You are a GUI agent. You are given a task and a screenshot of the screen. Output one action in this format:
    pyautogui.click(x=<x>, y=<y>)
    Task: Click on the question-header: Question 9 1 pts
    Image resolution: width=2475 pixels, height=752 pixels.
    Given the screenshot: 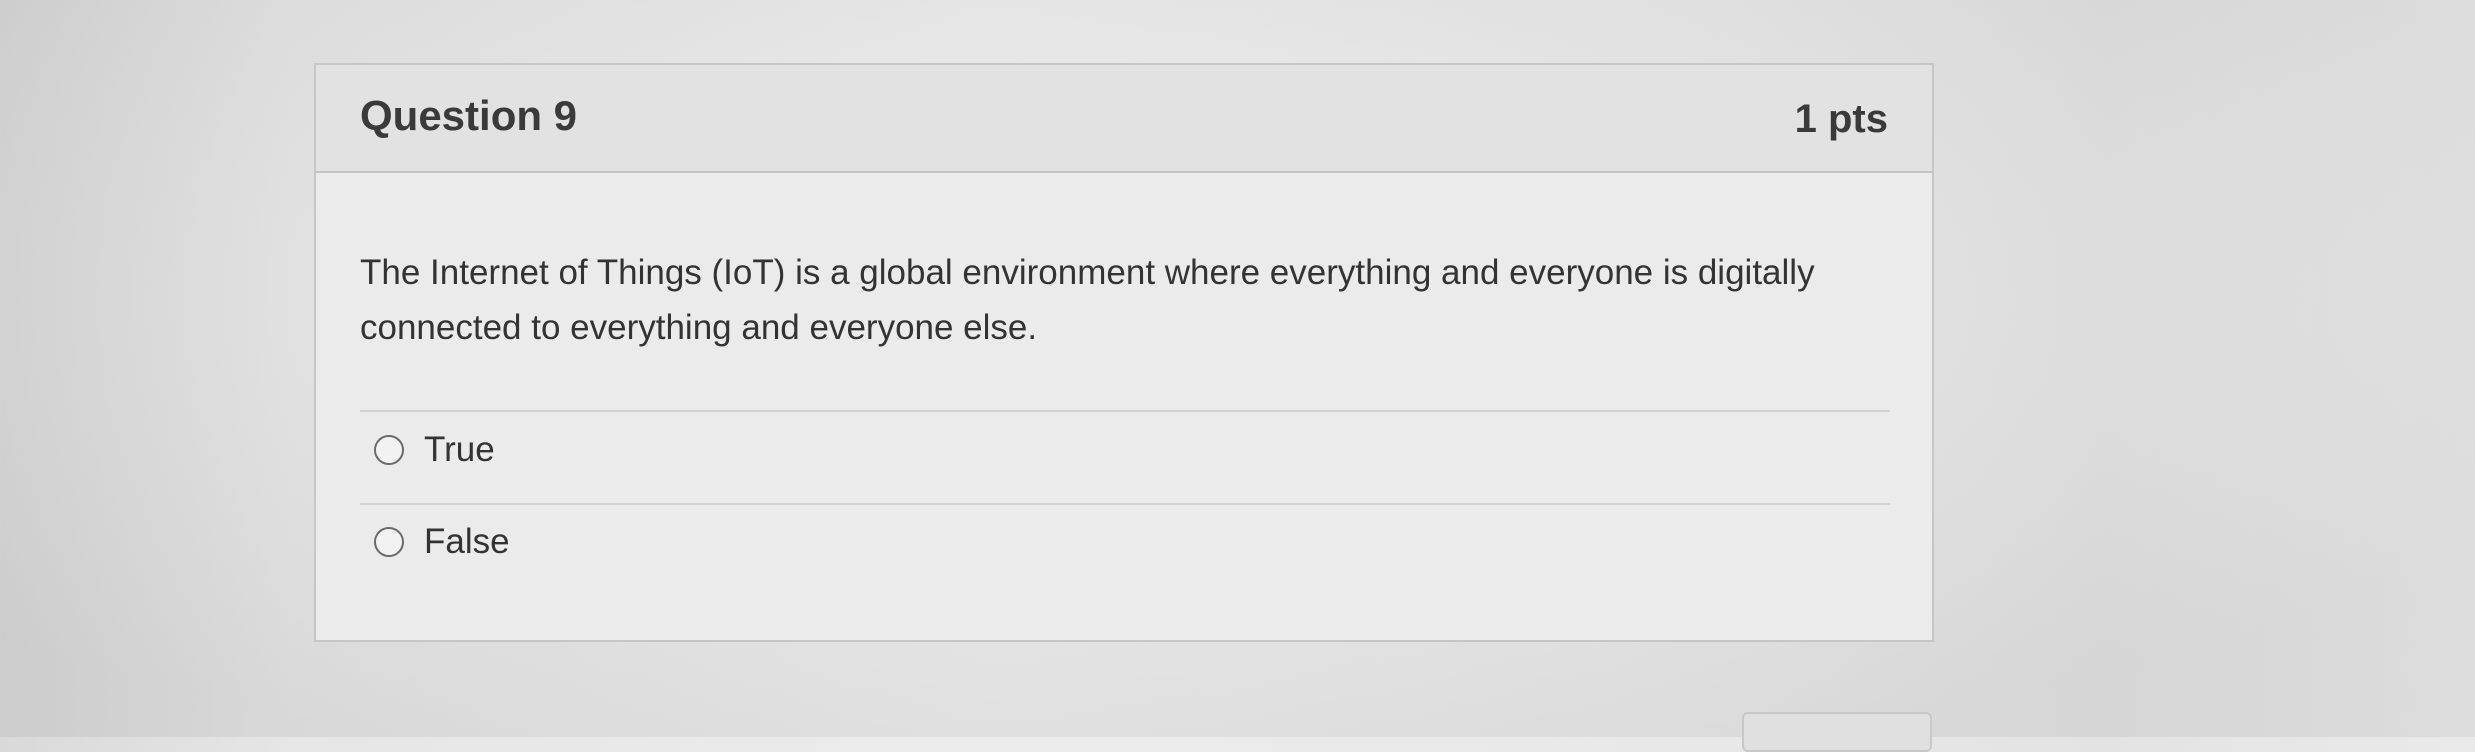 What is the action you would take?
    pyautogui.click(x=1124, y=119)
    